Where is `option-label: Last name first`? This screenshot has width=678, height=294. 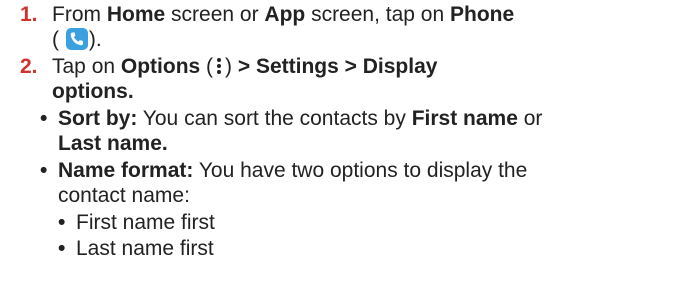
option-label: Last name first is located at coordinates (145, 248).